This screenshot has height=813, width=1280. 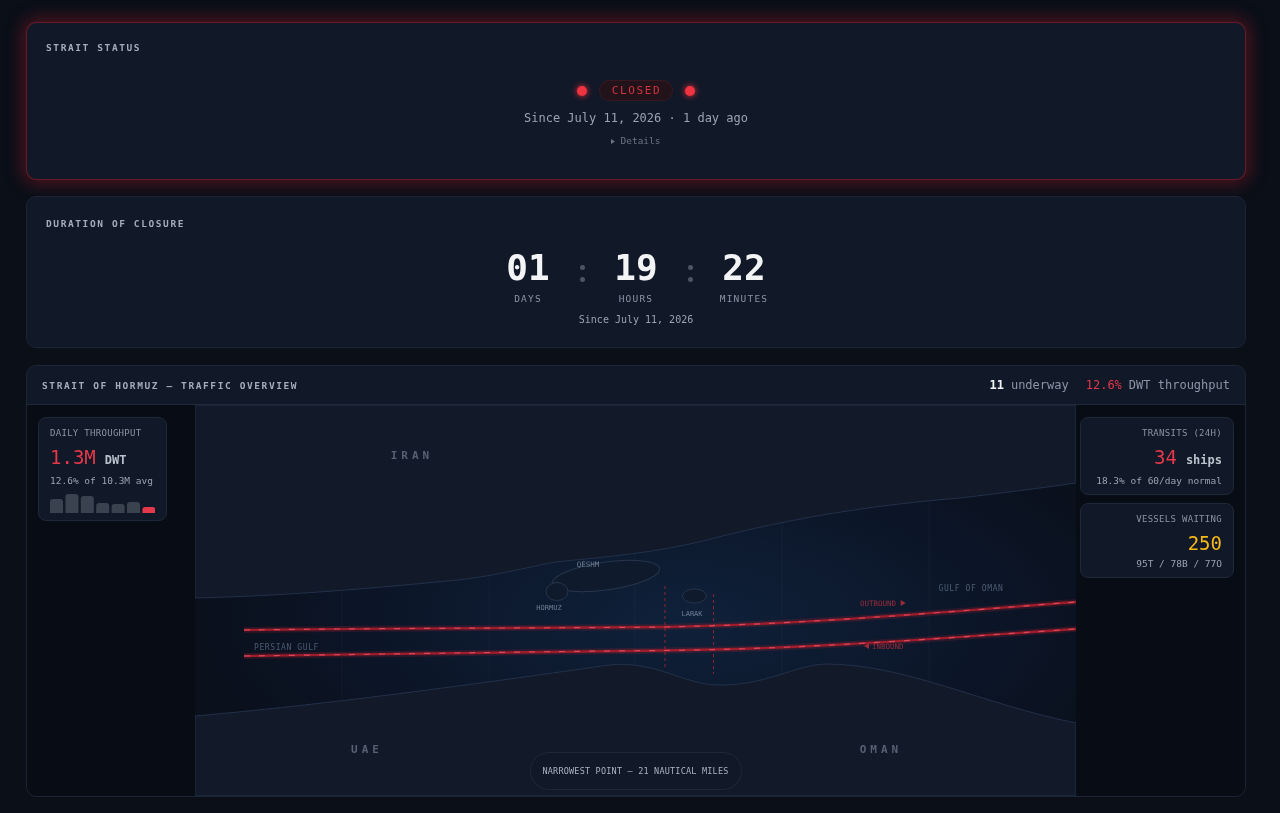 I want to click on arrow-right-icon, so click(x=903, y=603).